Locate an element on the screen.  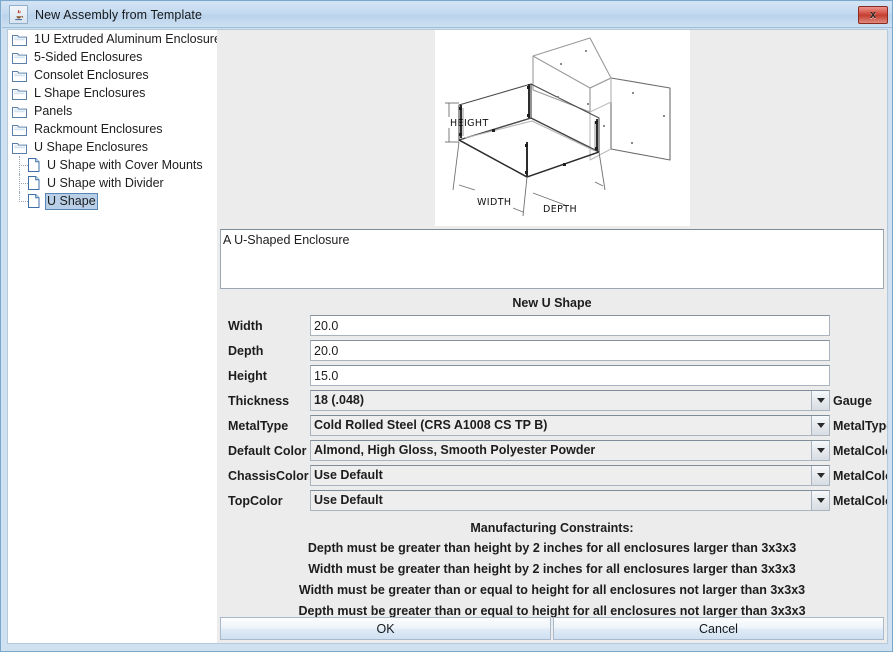
label-topcolor: TopColor is located at coordinates (255, 500).